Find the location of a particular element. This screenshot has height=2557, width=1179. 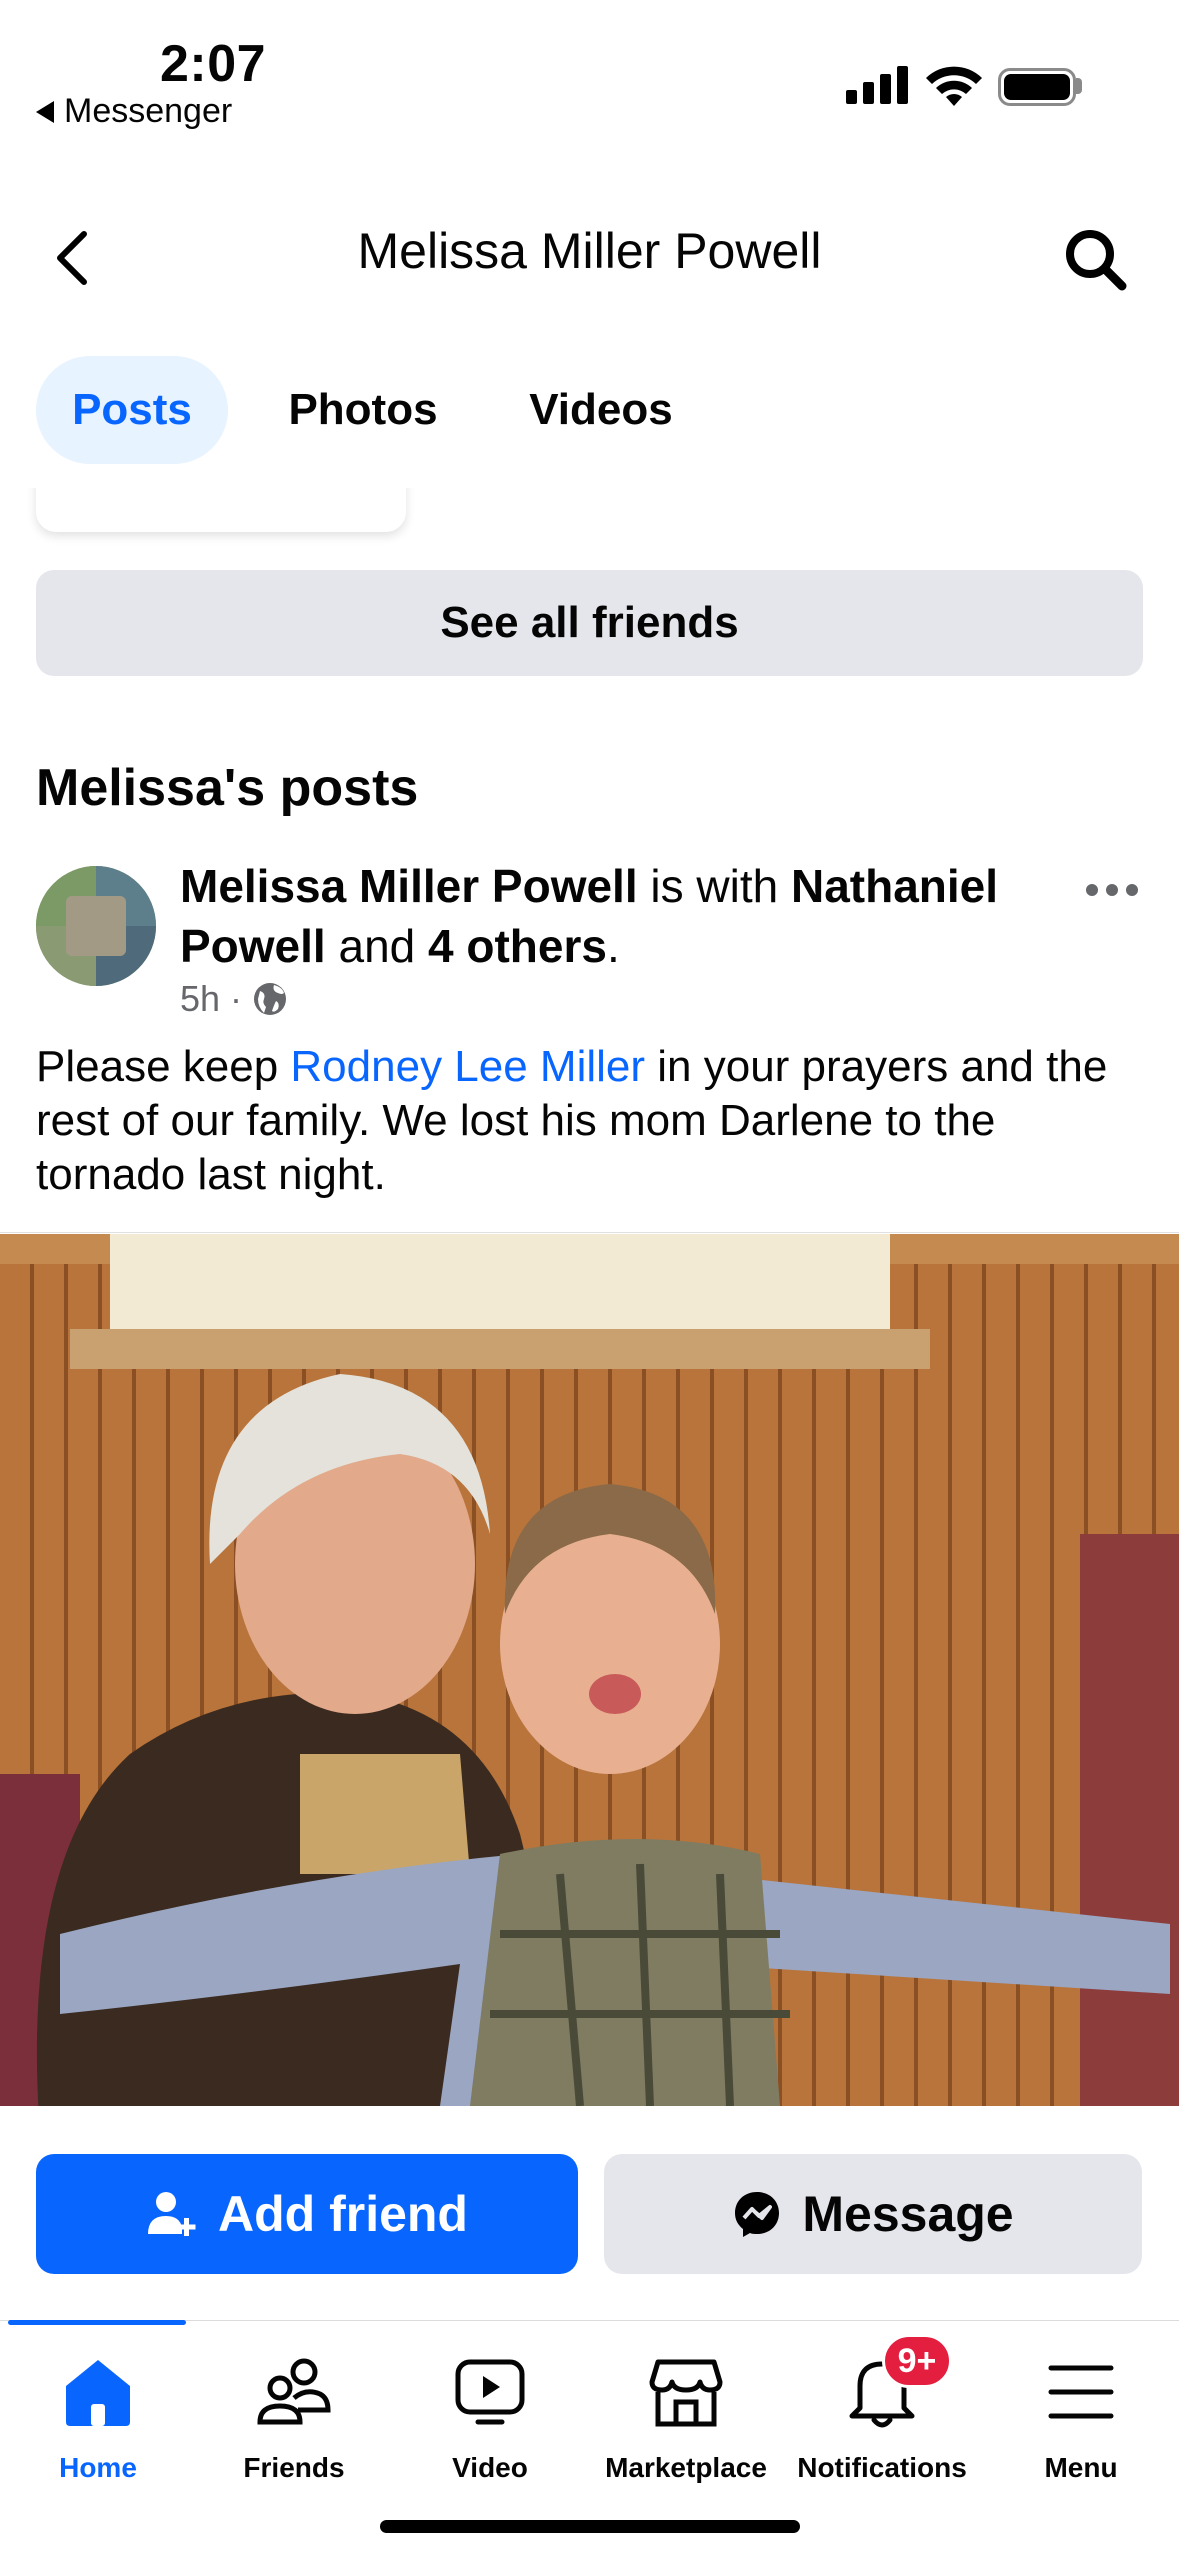

add-friend-button: Add friend is located at coordinates (307, 2214).